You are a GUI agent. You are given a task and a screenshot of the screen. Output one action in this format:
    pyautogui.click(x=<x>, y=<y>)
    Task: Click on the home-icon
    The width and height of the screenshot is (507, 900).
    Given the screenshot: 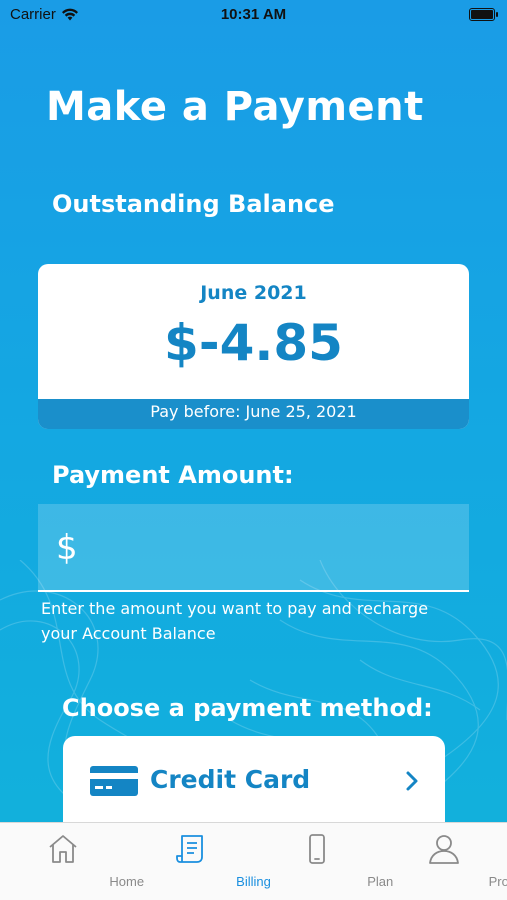 What is the action you would take?
    pyautogui.click(x=63, y=849)
    